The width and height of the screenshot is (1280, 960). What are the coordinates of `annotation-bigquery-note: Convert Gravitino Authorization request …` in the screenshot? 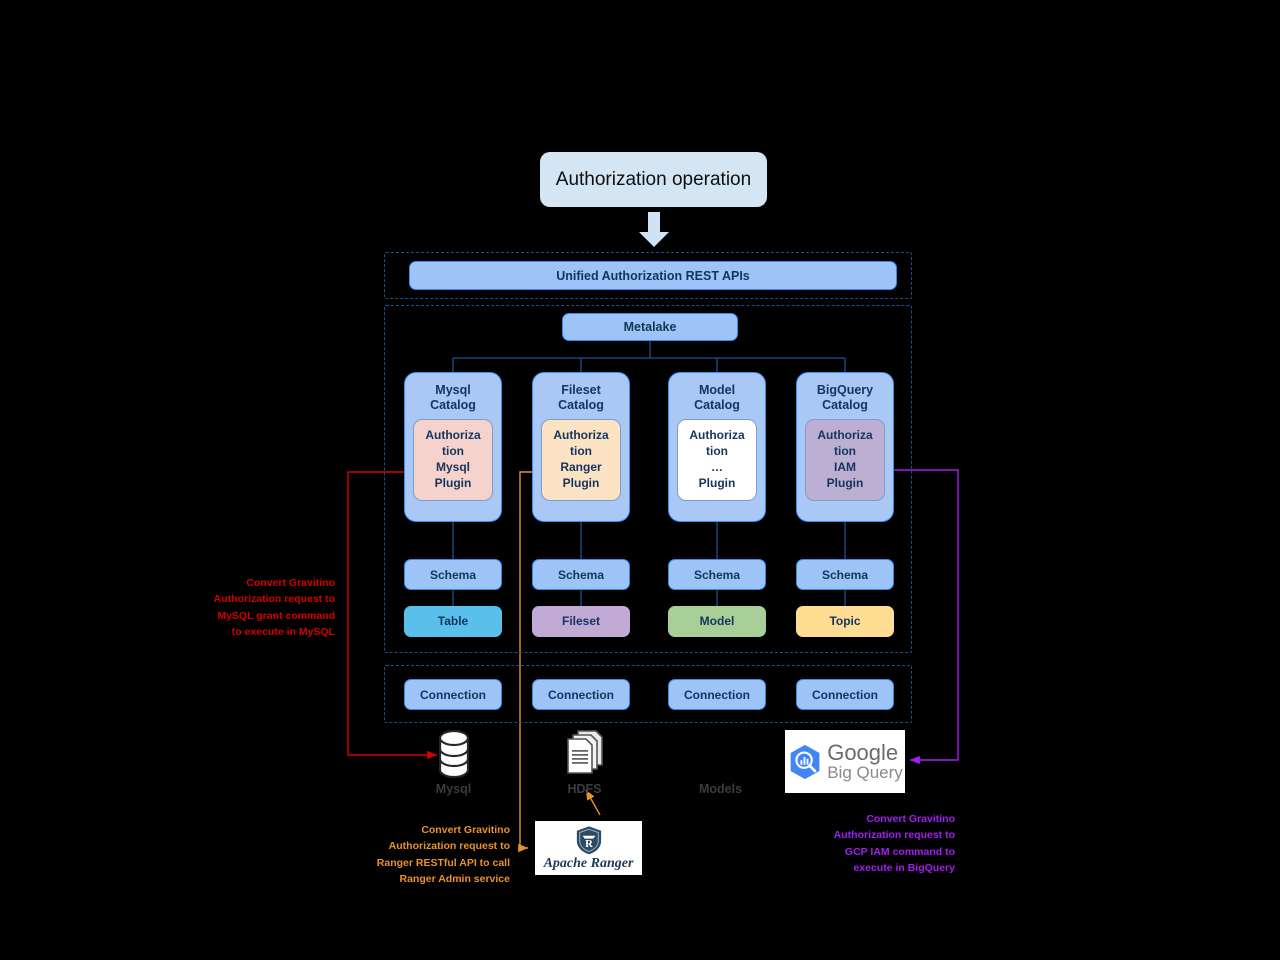 It's located at (894, 843).